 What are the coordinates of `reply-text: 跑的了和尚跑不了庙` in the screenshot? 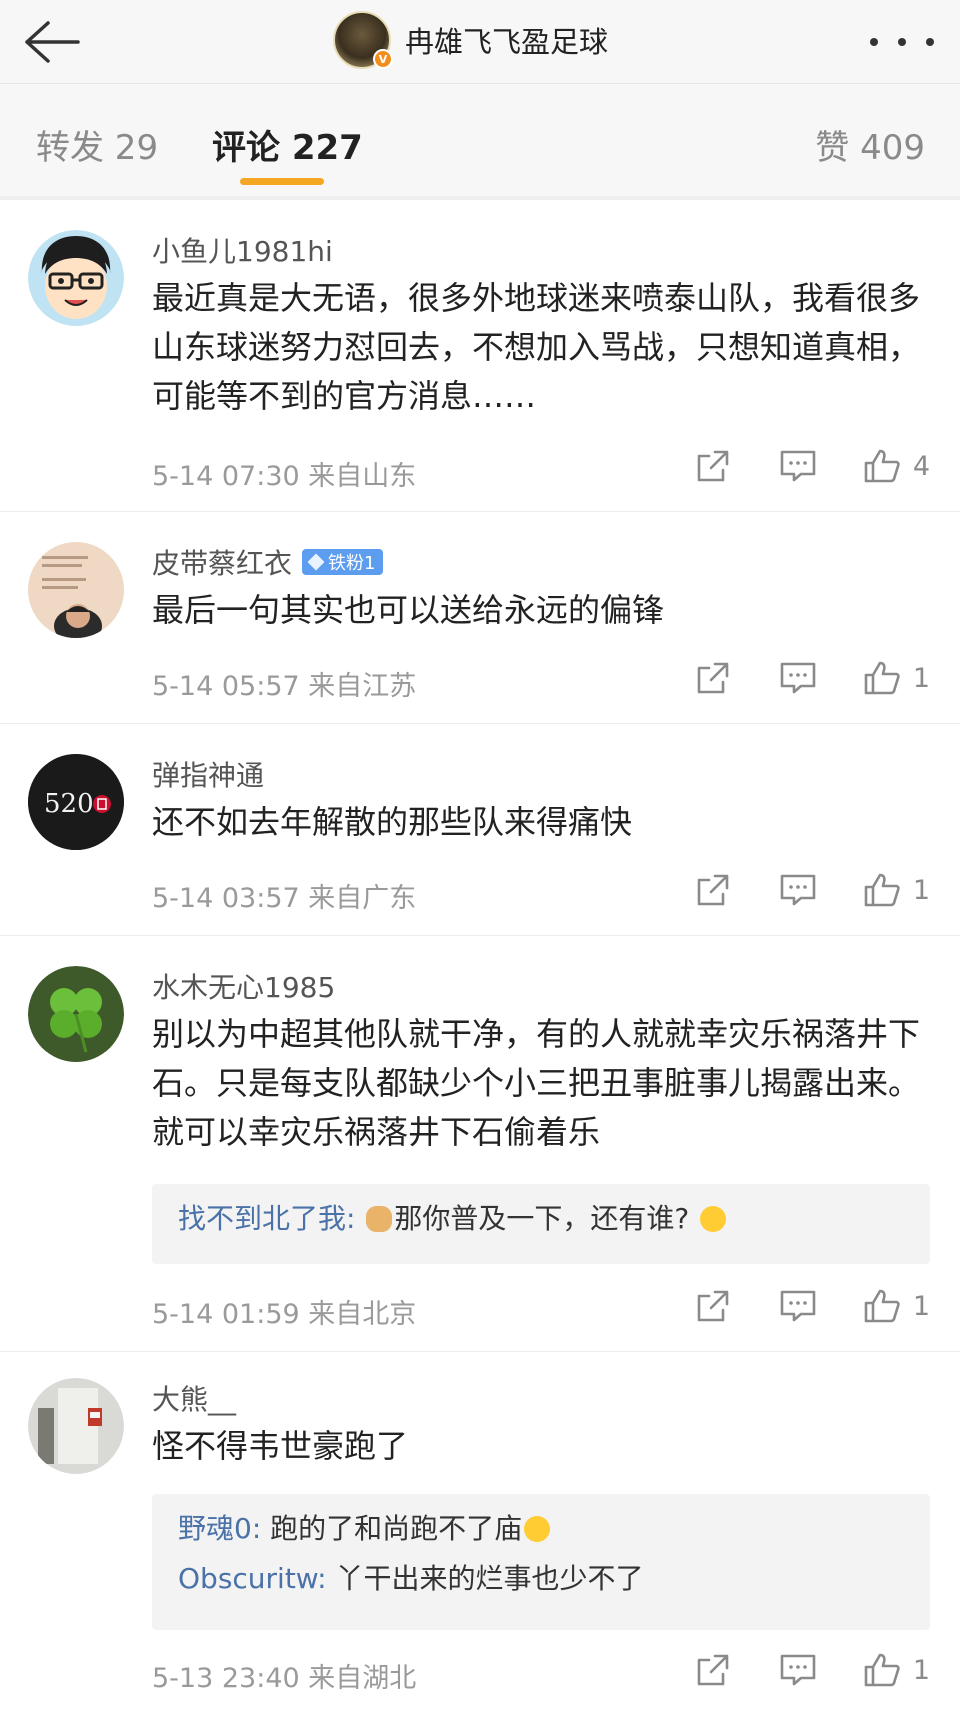 It's located at (396, 1528).